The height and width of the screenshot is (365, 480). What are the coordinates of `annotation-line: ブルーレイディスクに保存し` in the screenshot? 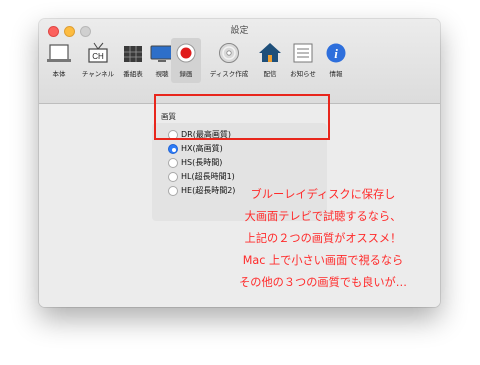 It's located at (323, 194).